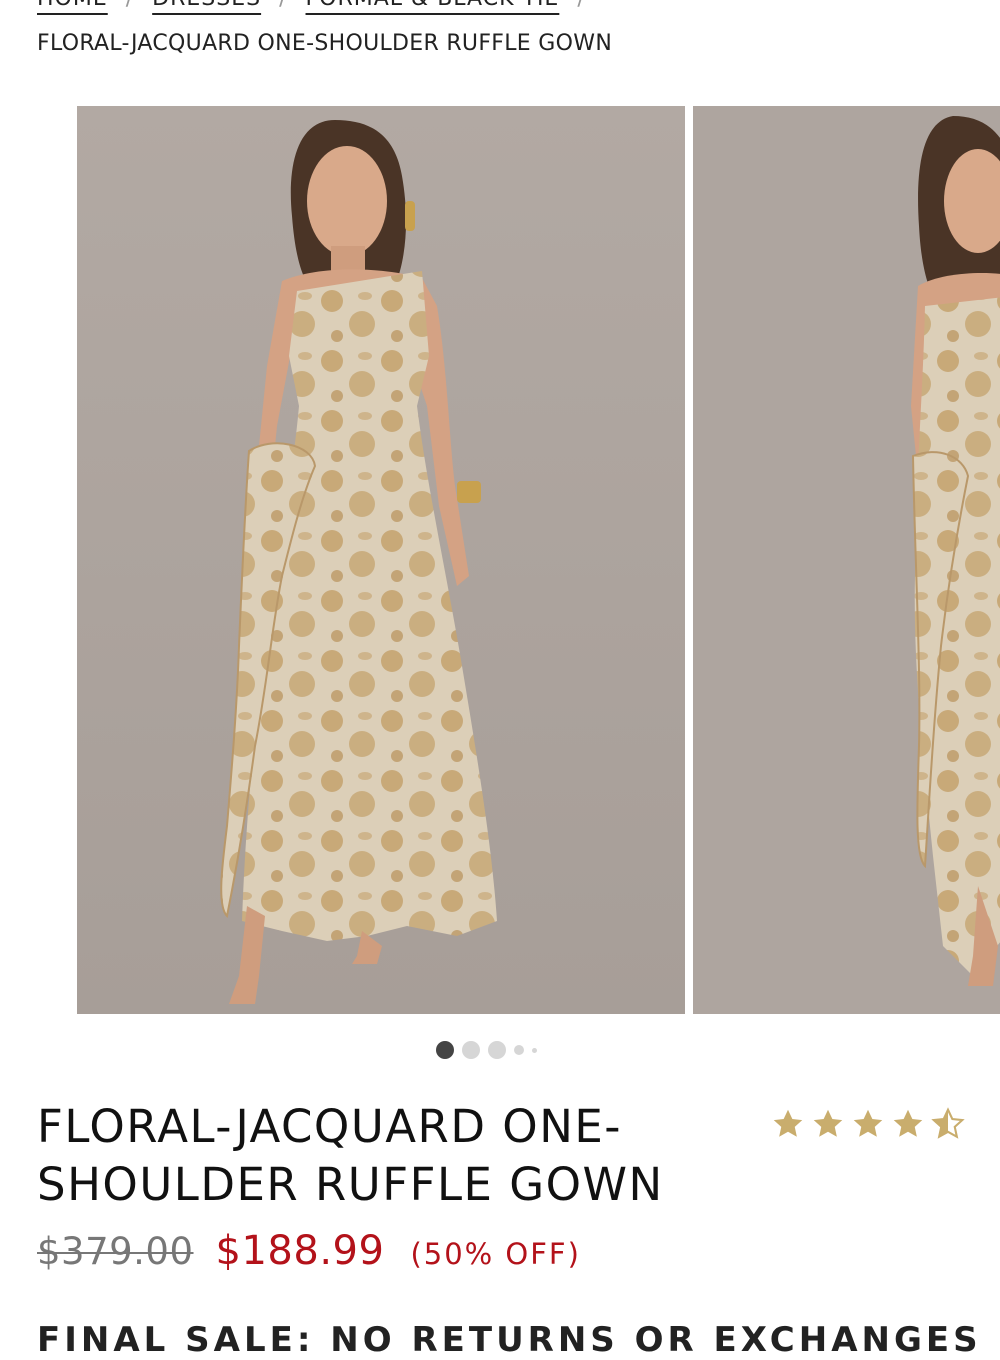 This screenshot has height=1360, width=1000. I want to click on star-half-icon, so click(948, 1123).